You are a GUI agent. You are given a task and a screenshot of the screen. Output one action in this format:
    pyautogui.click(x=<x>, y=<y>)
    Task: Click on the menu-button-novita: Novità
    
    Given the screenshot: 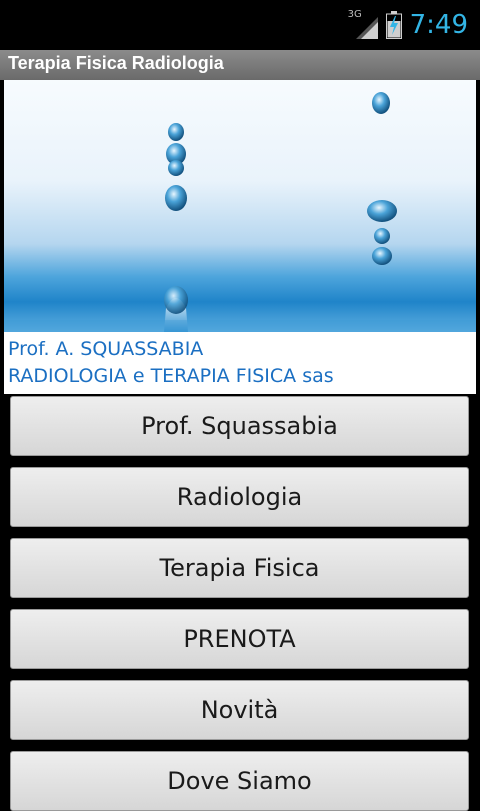 What is the action you would take?
    pyautogui.click(x=239, y=710)
    